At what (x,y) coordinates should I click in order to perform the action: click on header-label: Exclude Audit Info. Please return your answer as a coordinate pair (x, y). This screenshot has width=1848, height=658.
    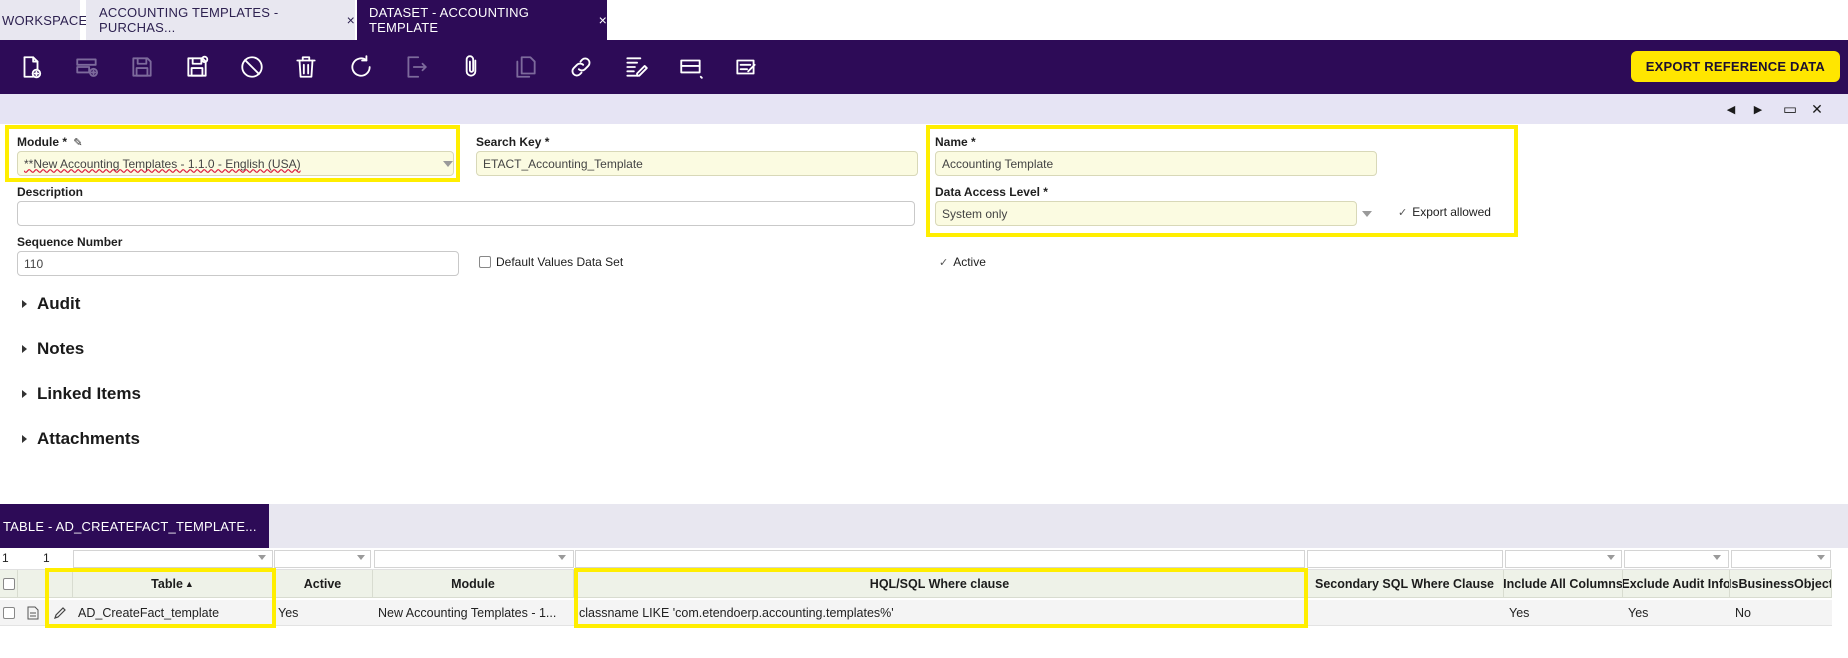
    Looking at the image, I should click on (1676, 584).